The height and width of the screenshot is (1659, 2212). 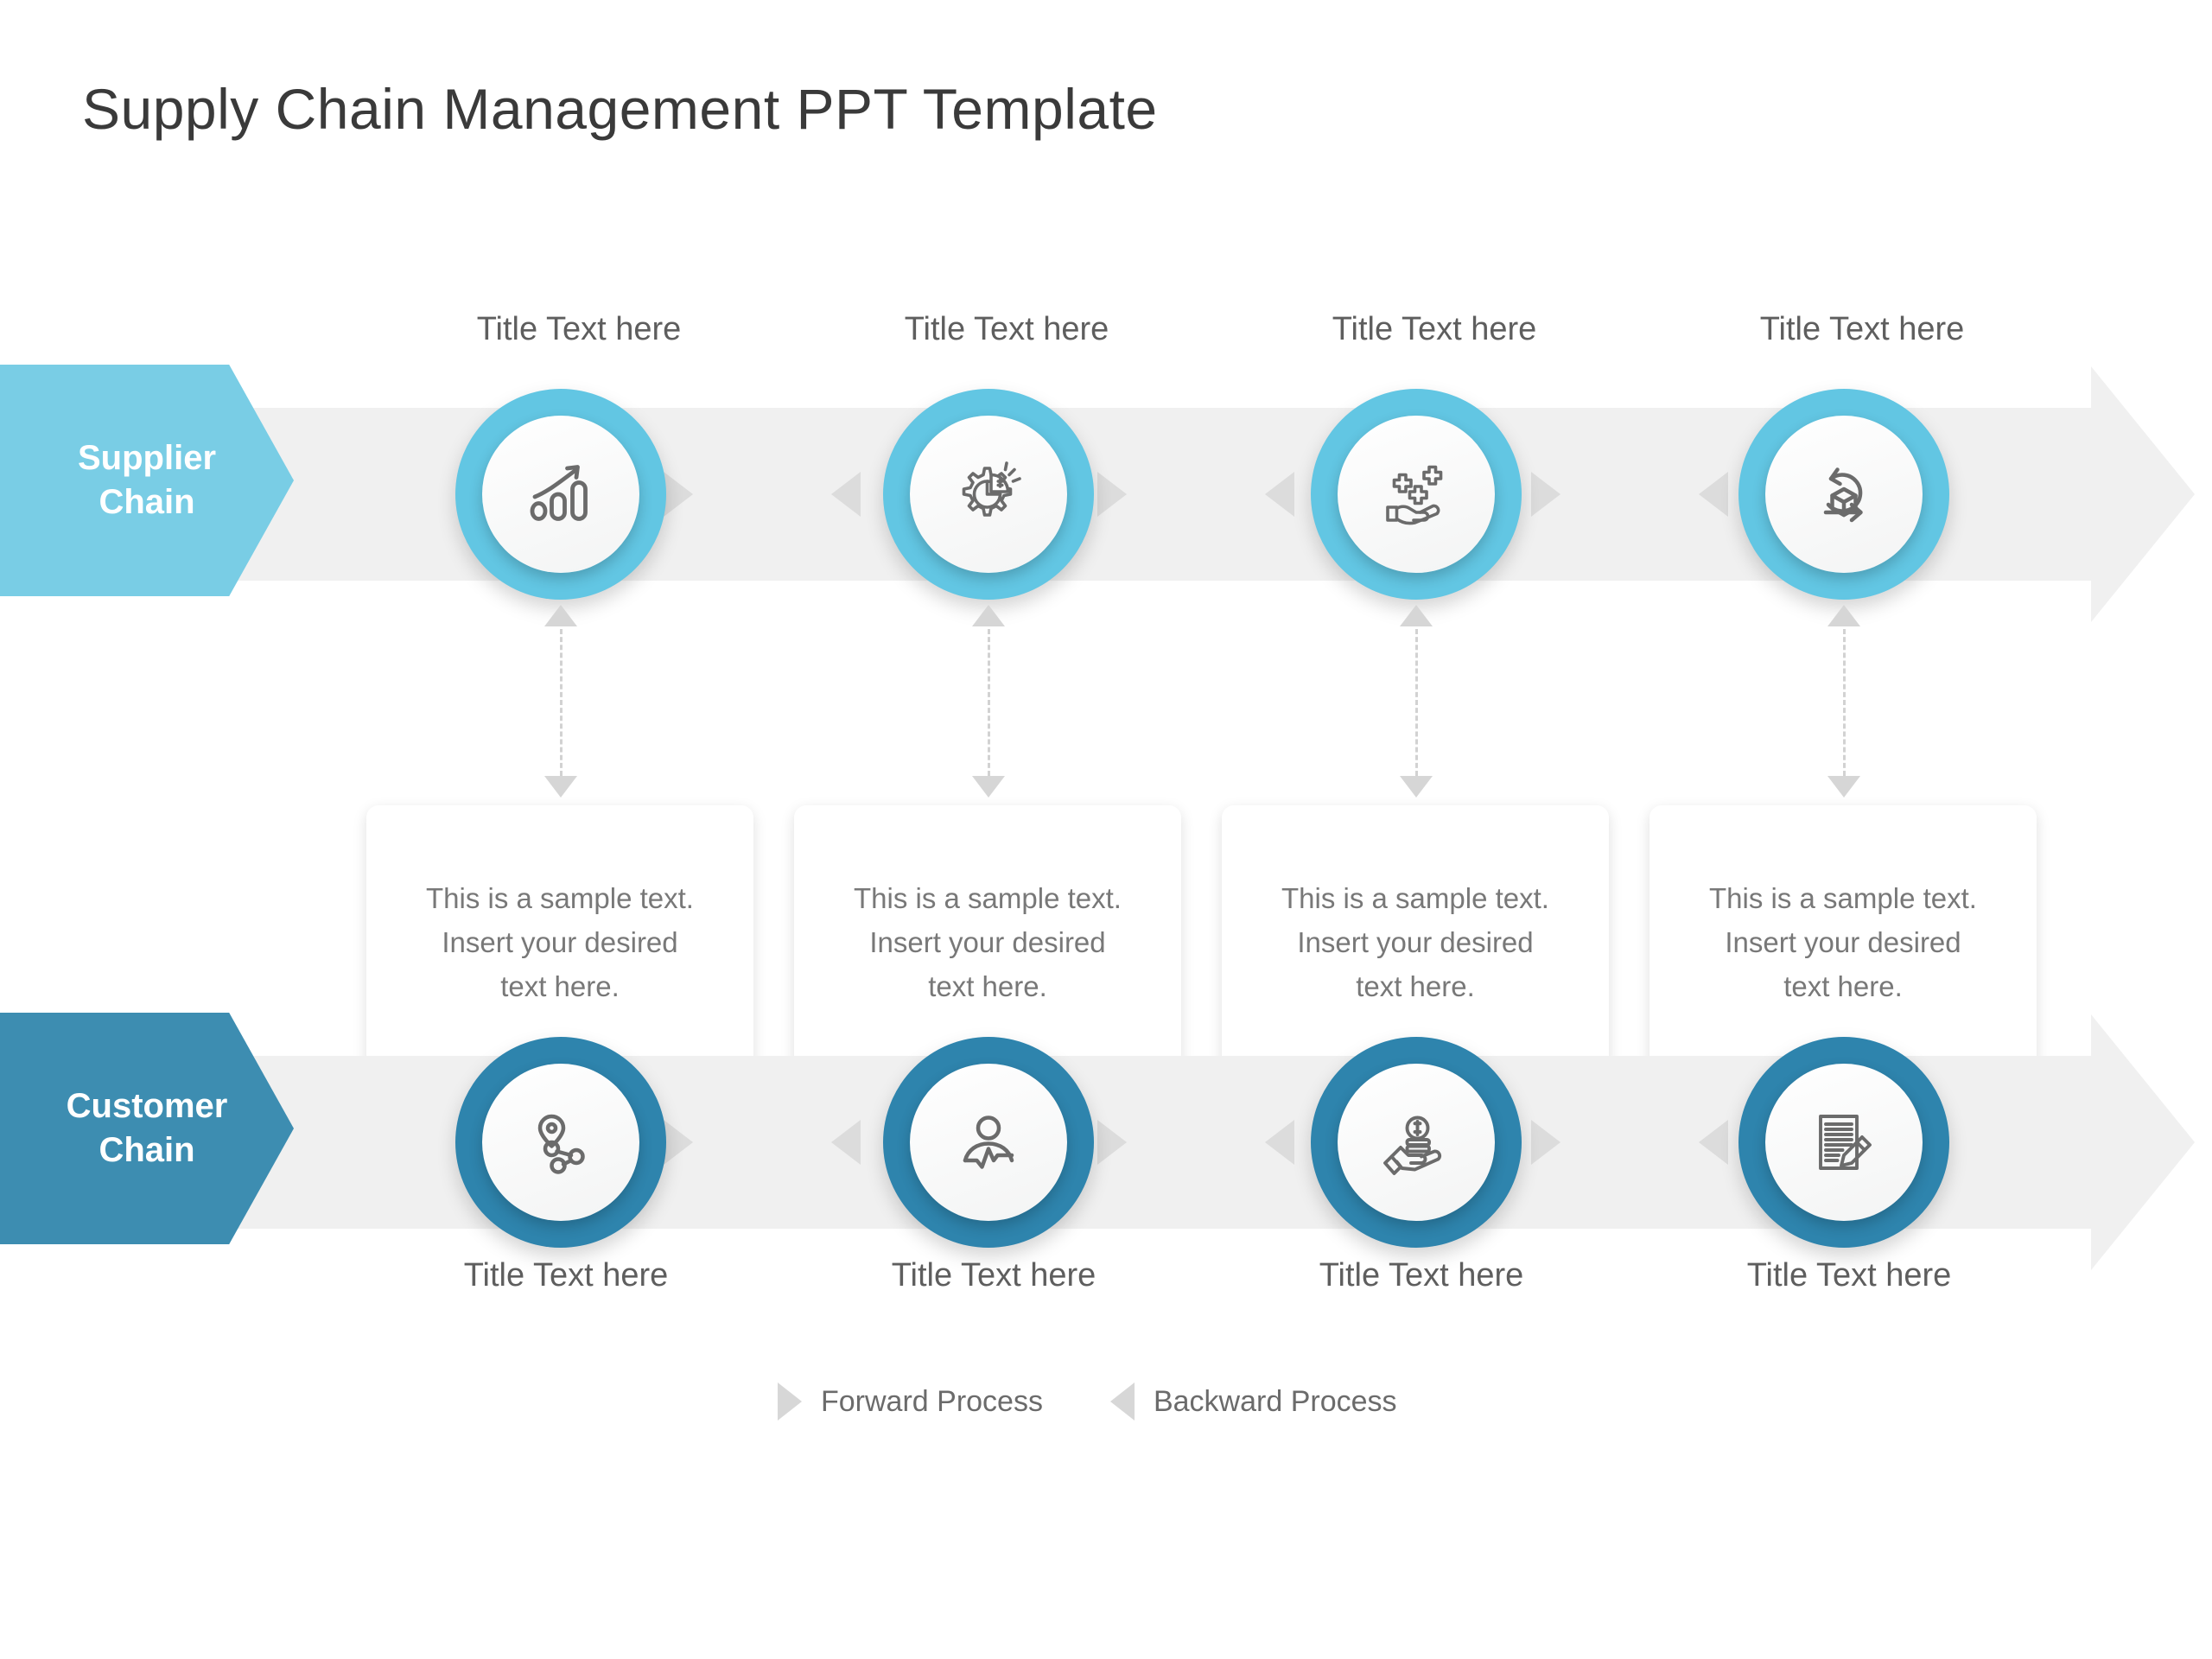 What do you see at coordinates (2143, 1142) in the screenshot?
I see `customer-arrow-head-icon` at bounding box center [2143, 1142].